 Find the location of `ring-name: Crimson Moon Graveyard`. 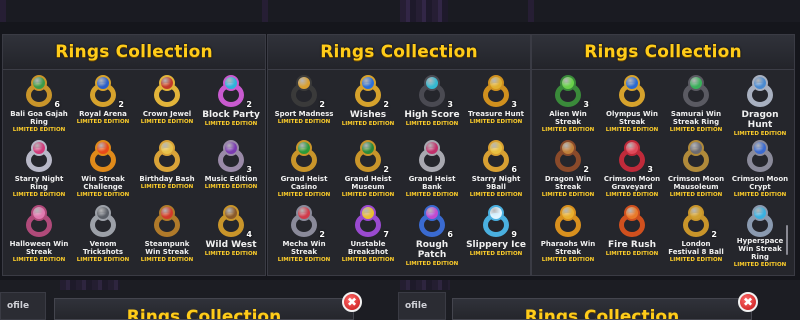

ring-name: Crimson Moon Graveyard is located at coordinates (632, 183).